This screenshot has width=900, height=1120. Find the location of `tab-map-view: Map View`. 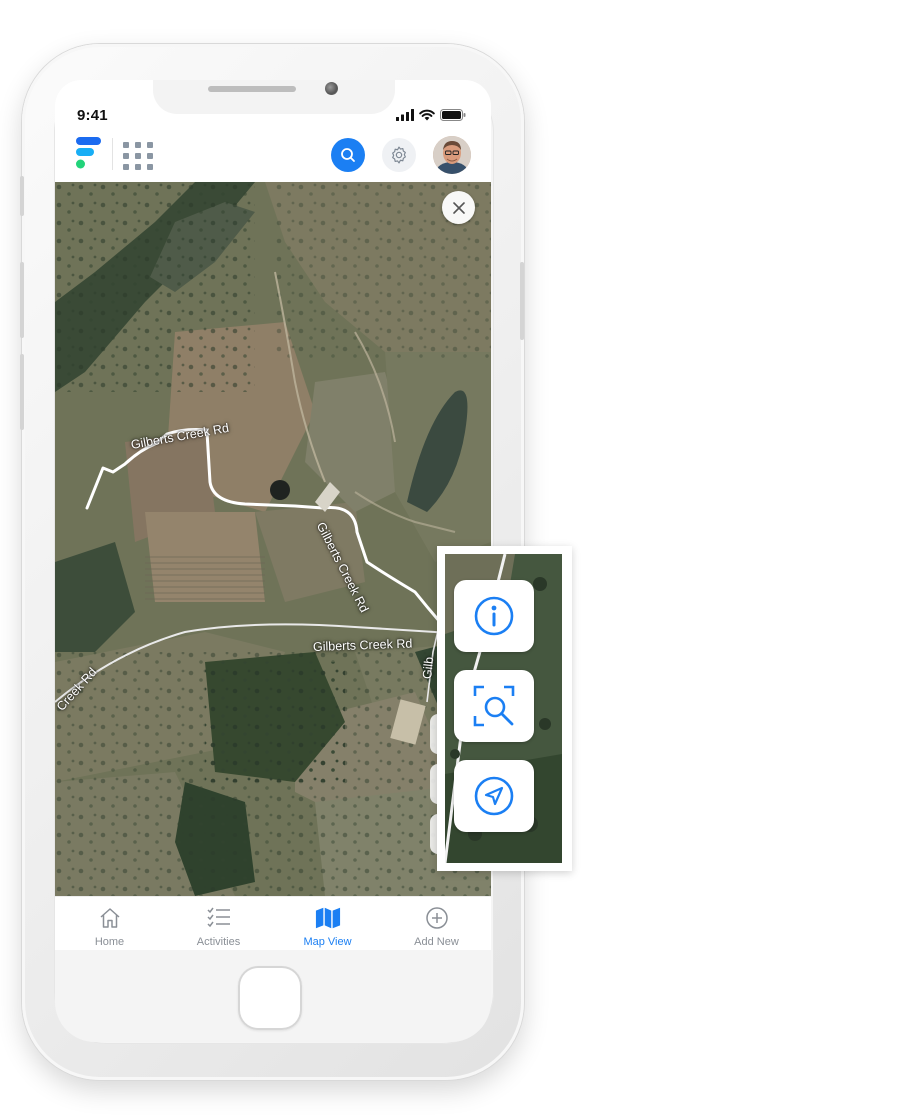

tab-map-view: Map View is located at coordinates (327, 923).